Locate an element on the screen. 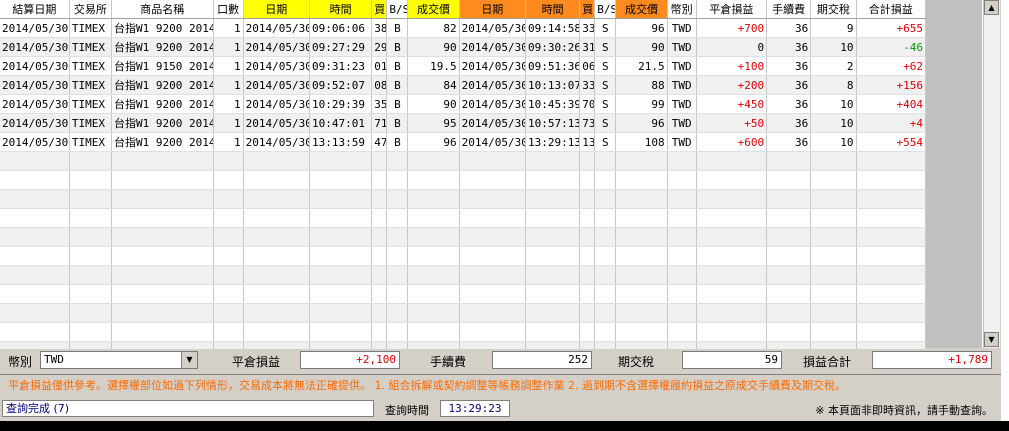  cell-close-no: 06 is located at coordinates (587, 66).